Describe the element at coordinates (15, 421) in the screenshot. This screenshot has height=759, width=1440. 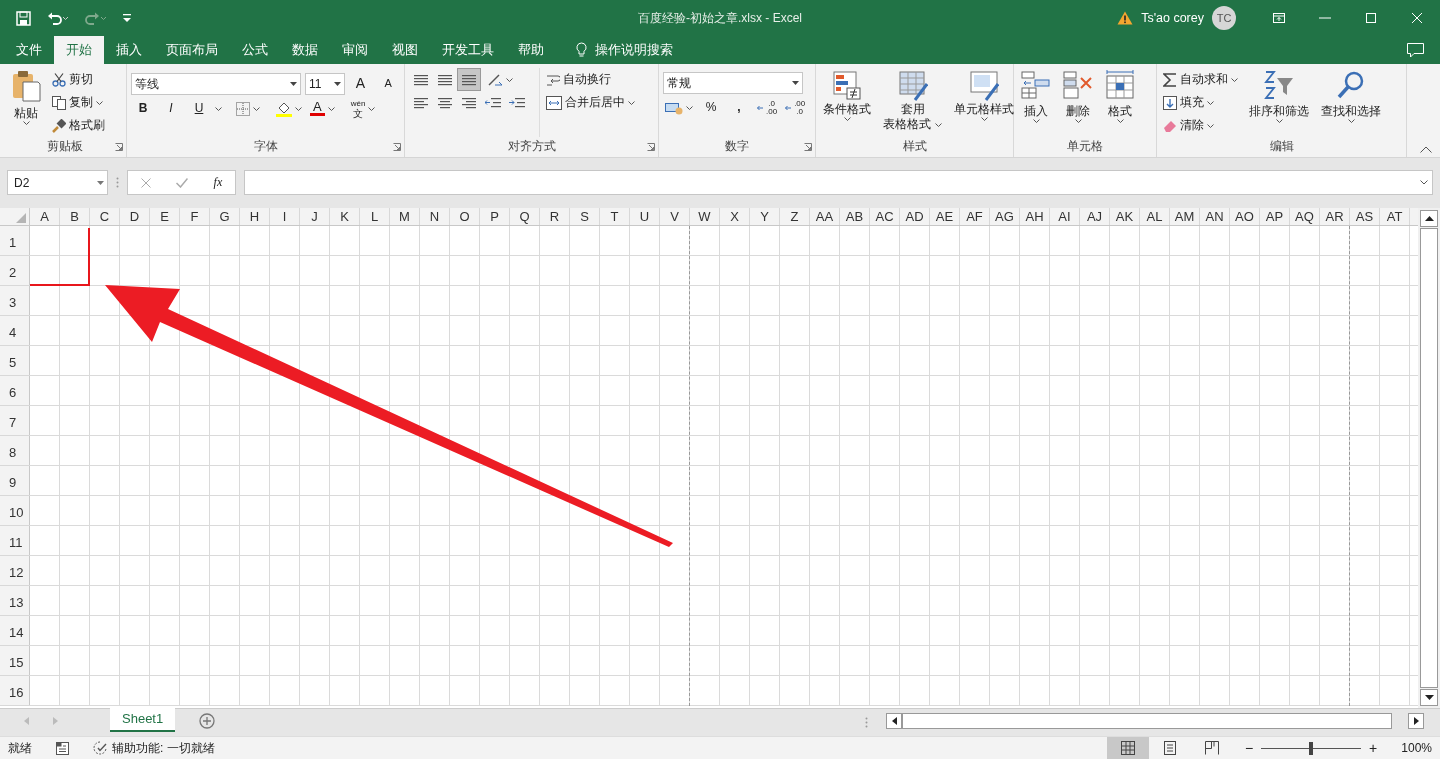
I see `row-header: 7` at that location.